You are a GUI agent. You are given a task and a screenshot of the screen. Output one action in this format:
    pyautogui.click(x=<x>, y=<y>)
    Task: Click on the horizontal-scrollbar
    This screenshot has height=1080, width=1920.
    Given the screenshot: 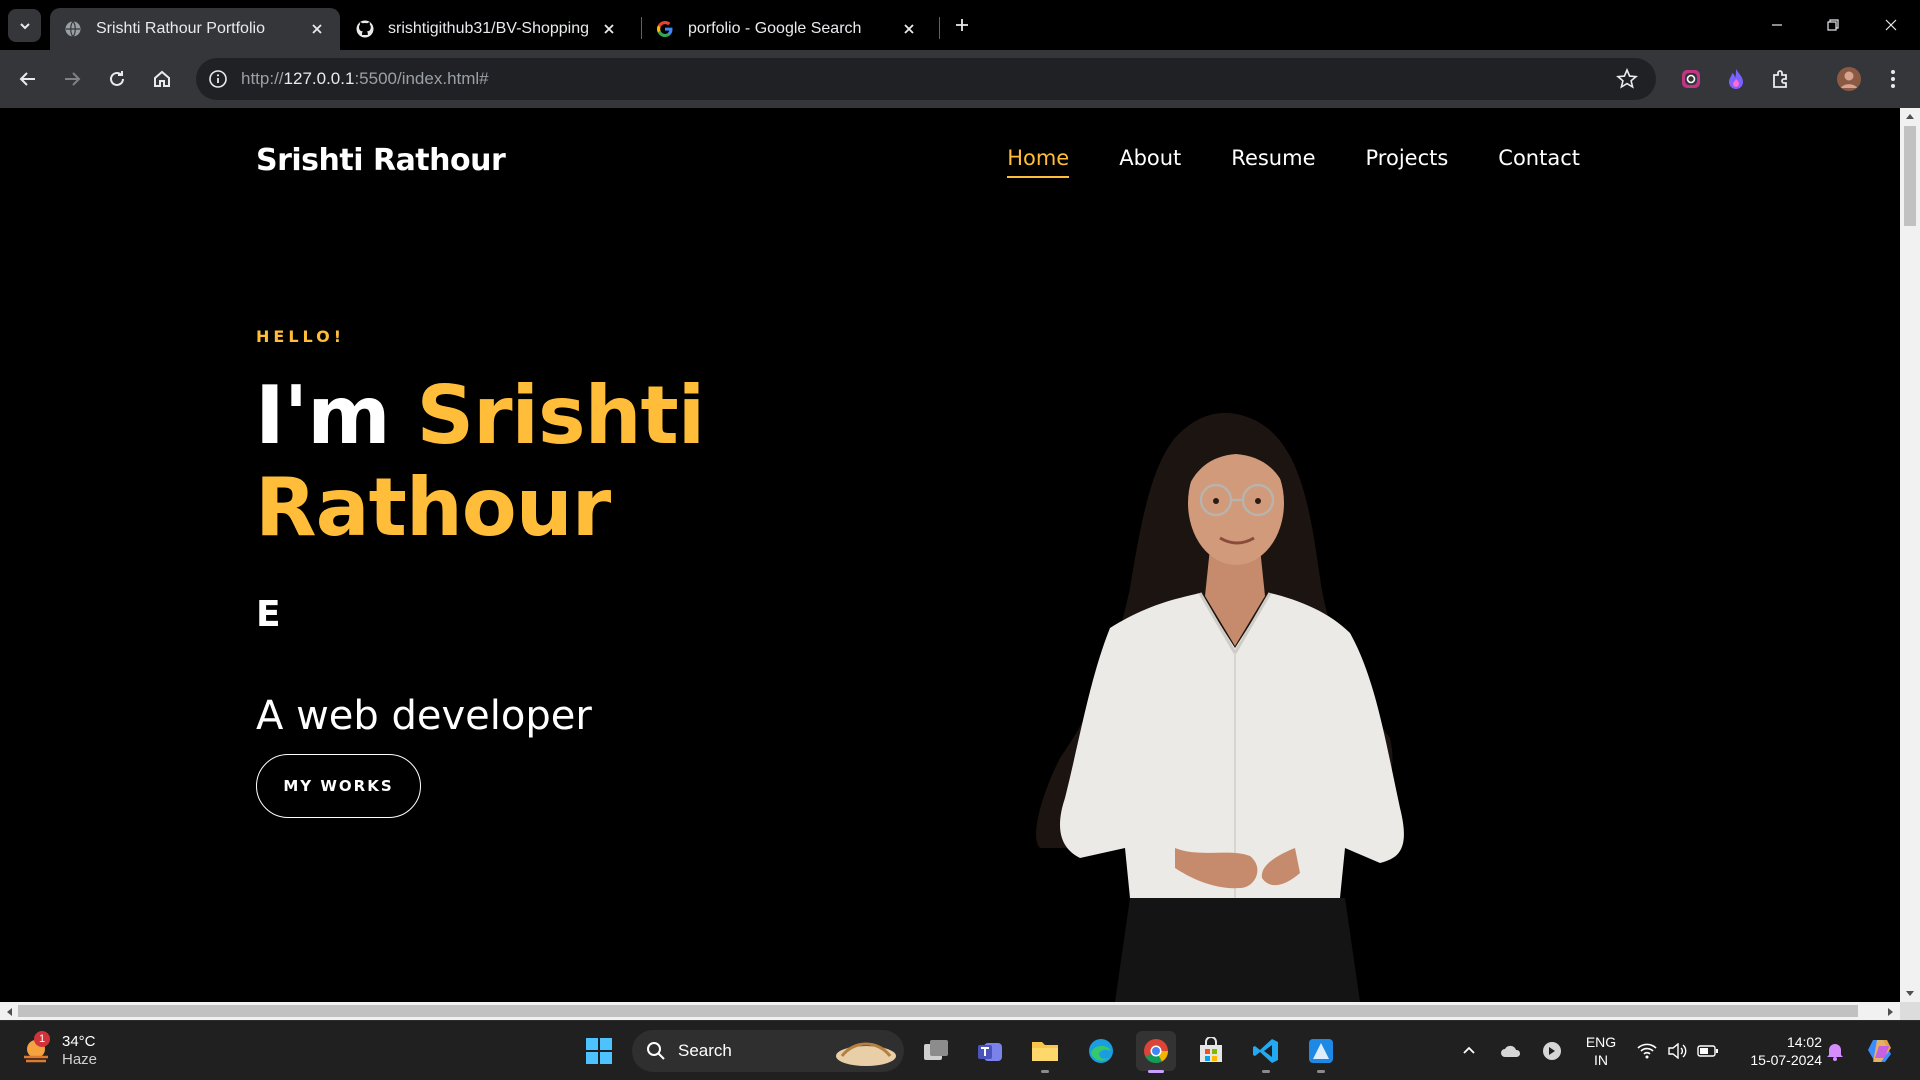 What is the action you would take?
    pyautogui.click(x=950, y=1011)
    